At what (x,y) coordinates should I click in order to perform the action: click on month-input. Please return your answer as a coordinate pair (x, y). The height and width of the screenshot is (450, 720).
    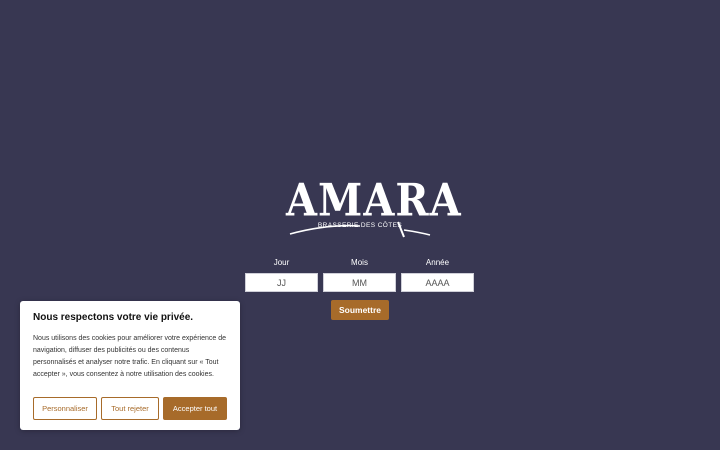
    Looking at the image, I should click on (359, 282).